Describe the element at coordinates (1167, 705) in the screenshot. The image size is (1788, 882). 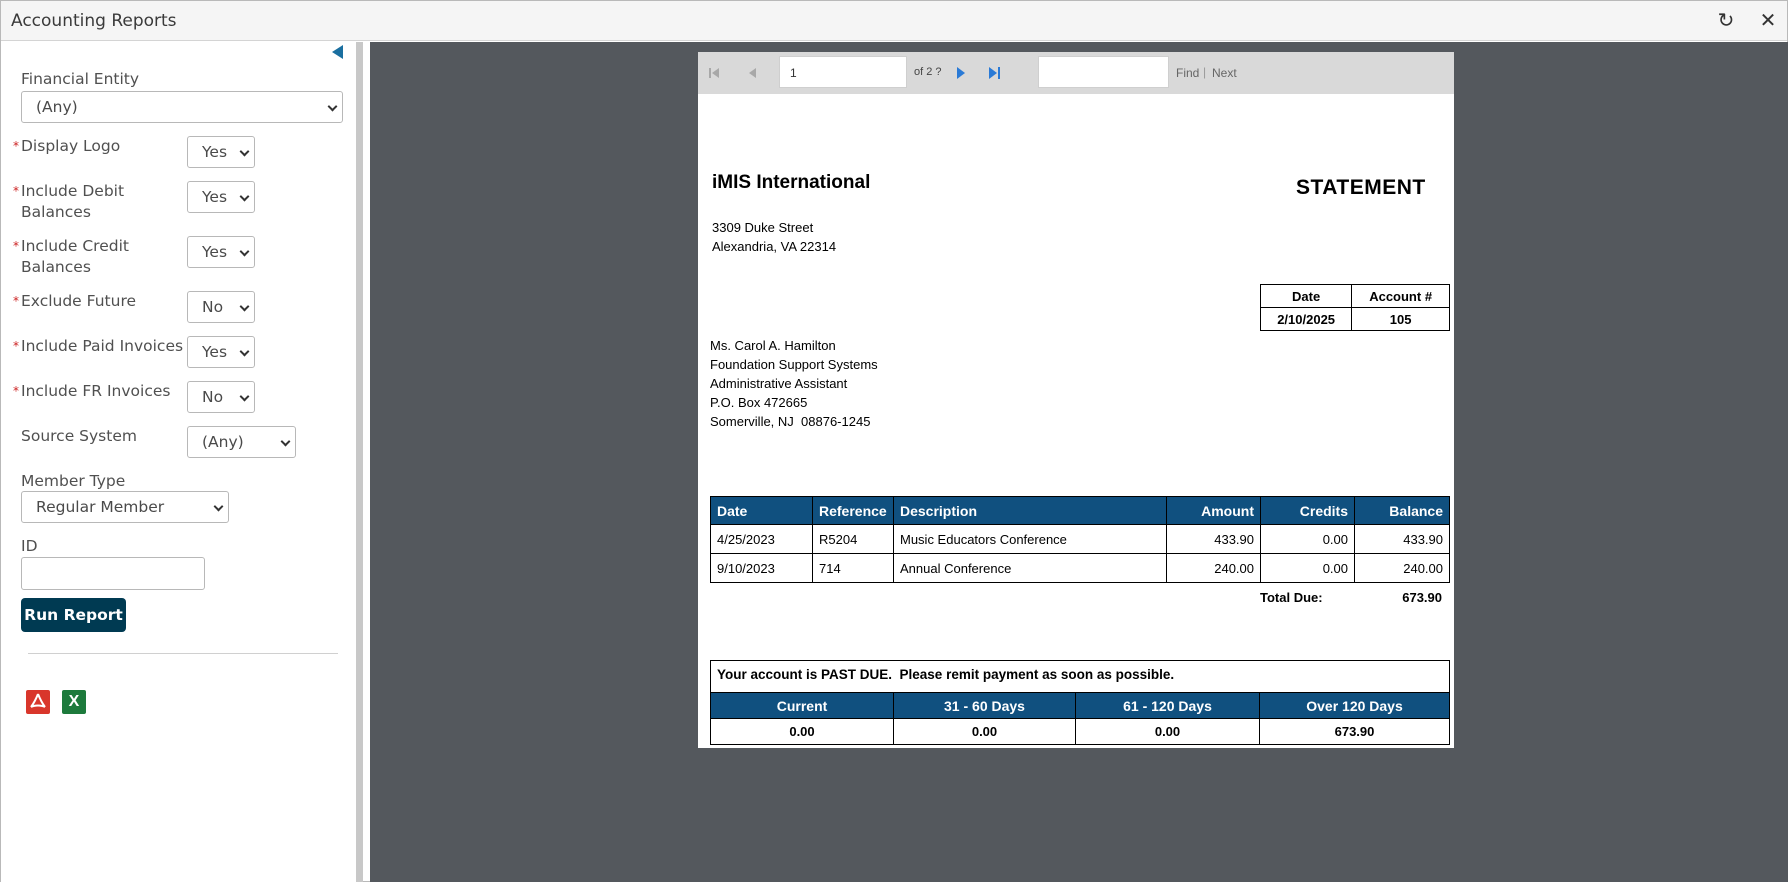
I see `column-header: 61 - 120 Days` at that location.